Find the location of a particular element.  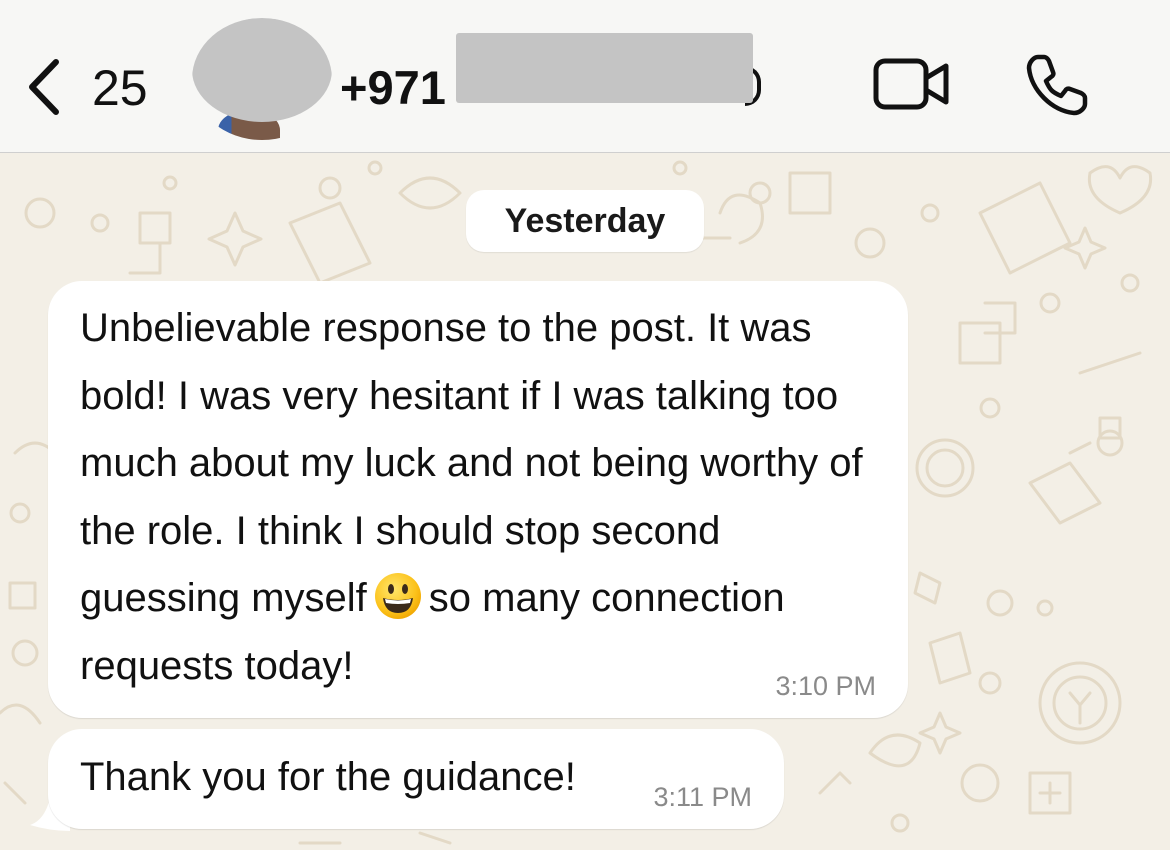

back-button is located at coordinates (57, 87).